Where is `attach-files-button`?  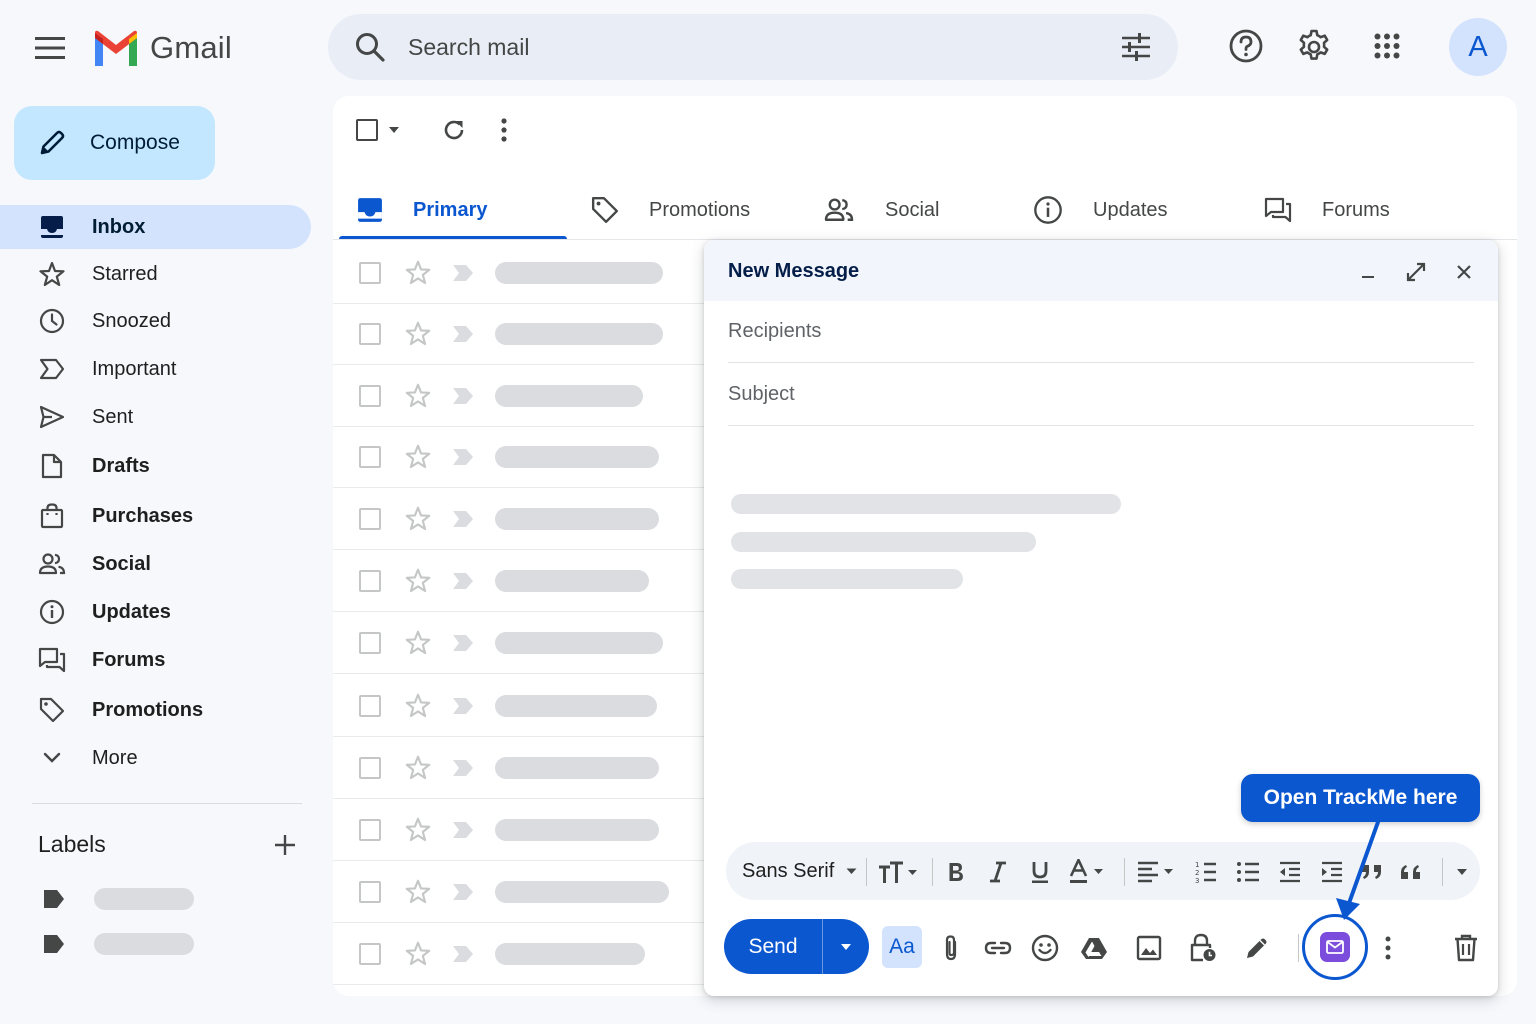
attach-files-button is located at coordinates (951, 948).